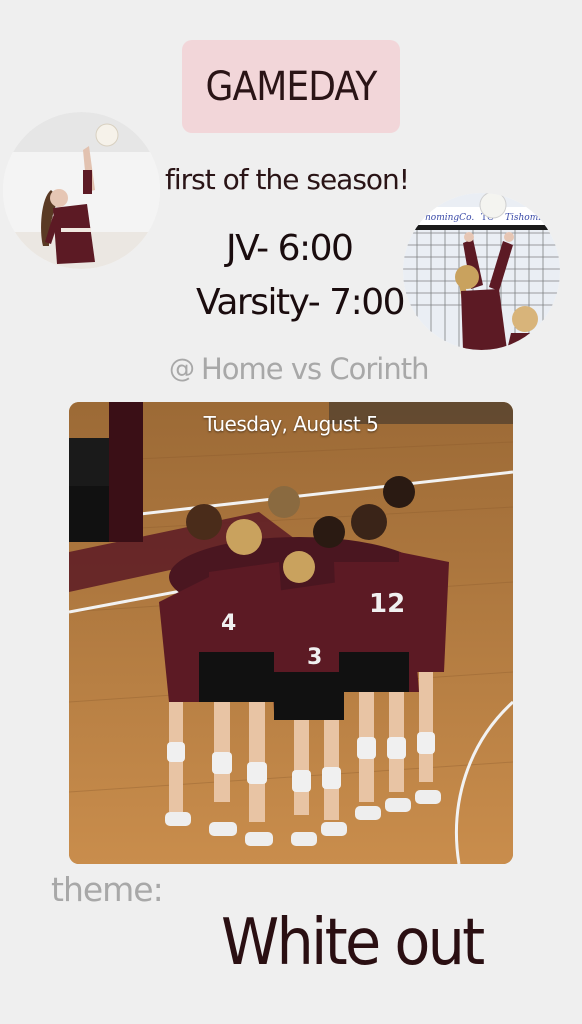 The height and width of the screenshot is (1024, 582). I want to click on varsity-time: Varsity- 7:00, so click(301, 302).